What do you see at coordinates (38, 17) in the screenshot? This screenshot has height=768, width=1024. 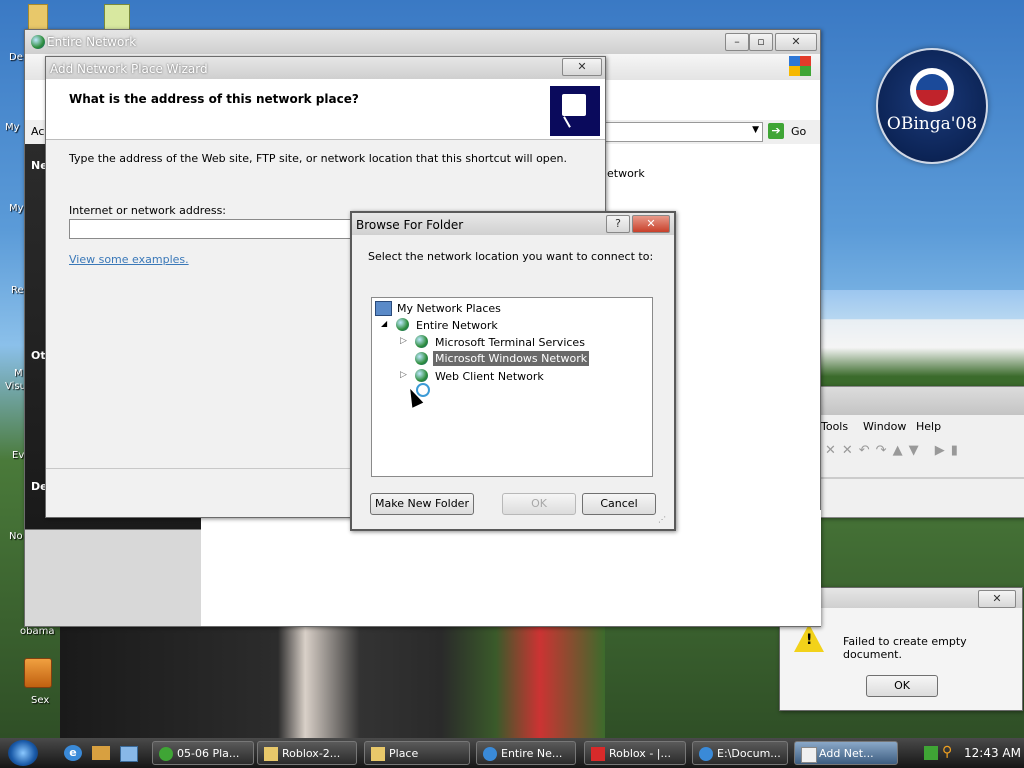 I see `folder-icon` at bounding box center [38, 17].